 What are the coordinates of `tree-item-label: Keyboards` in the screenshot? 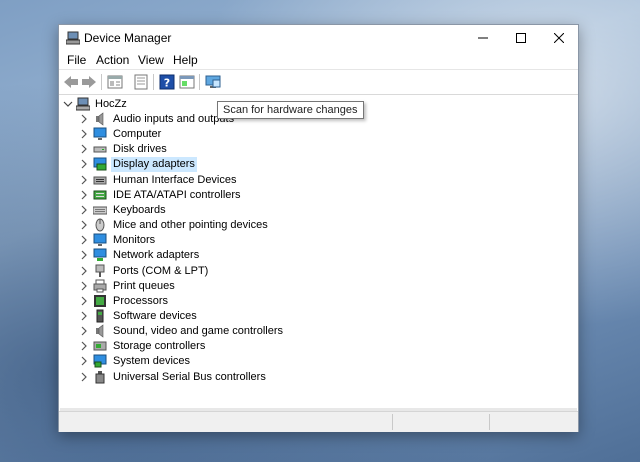 It's located at (139, 209).